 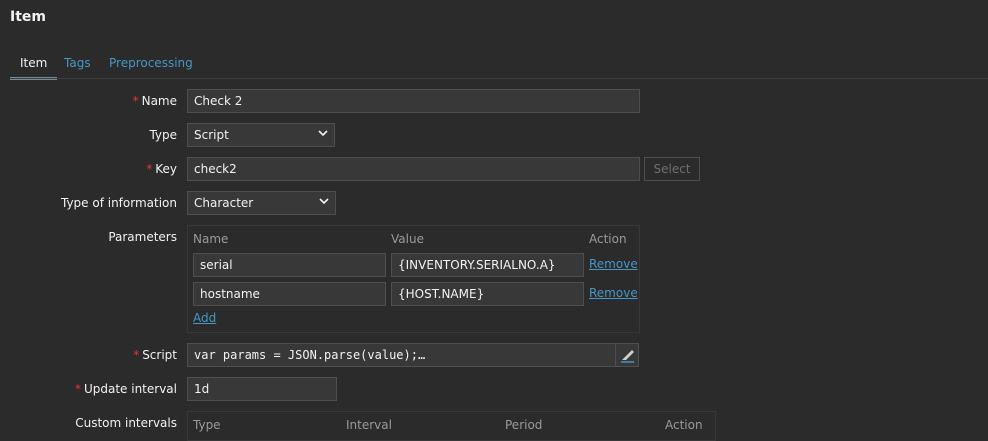 I want to click on custom-intervals-header-interval: Interval, so click(x=369, y=425).